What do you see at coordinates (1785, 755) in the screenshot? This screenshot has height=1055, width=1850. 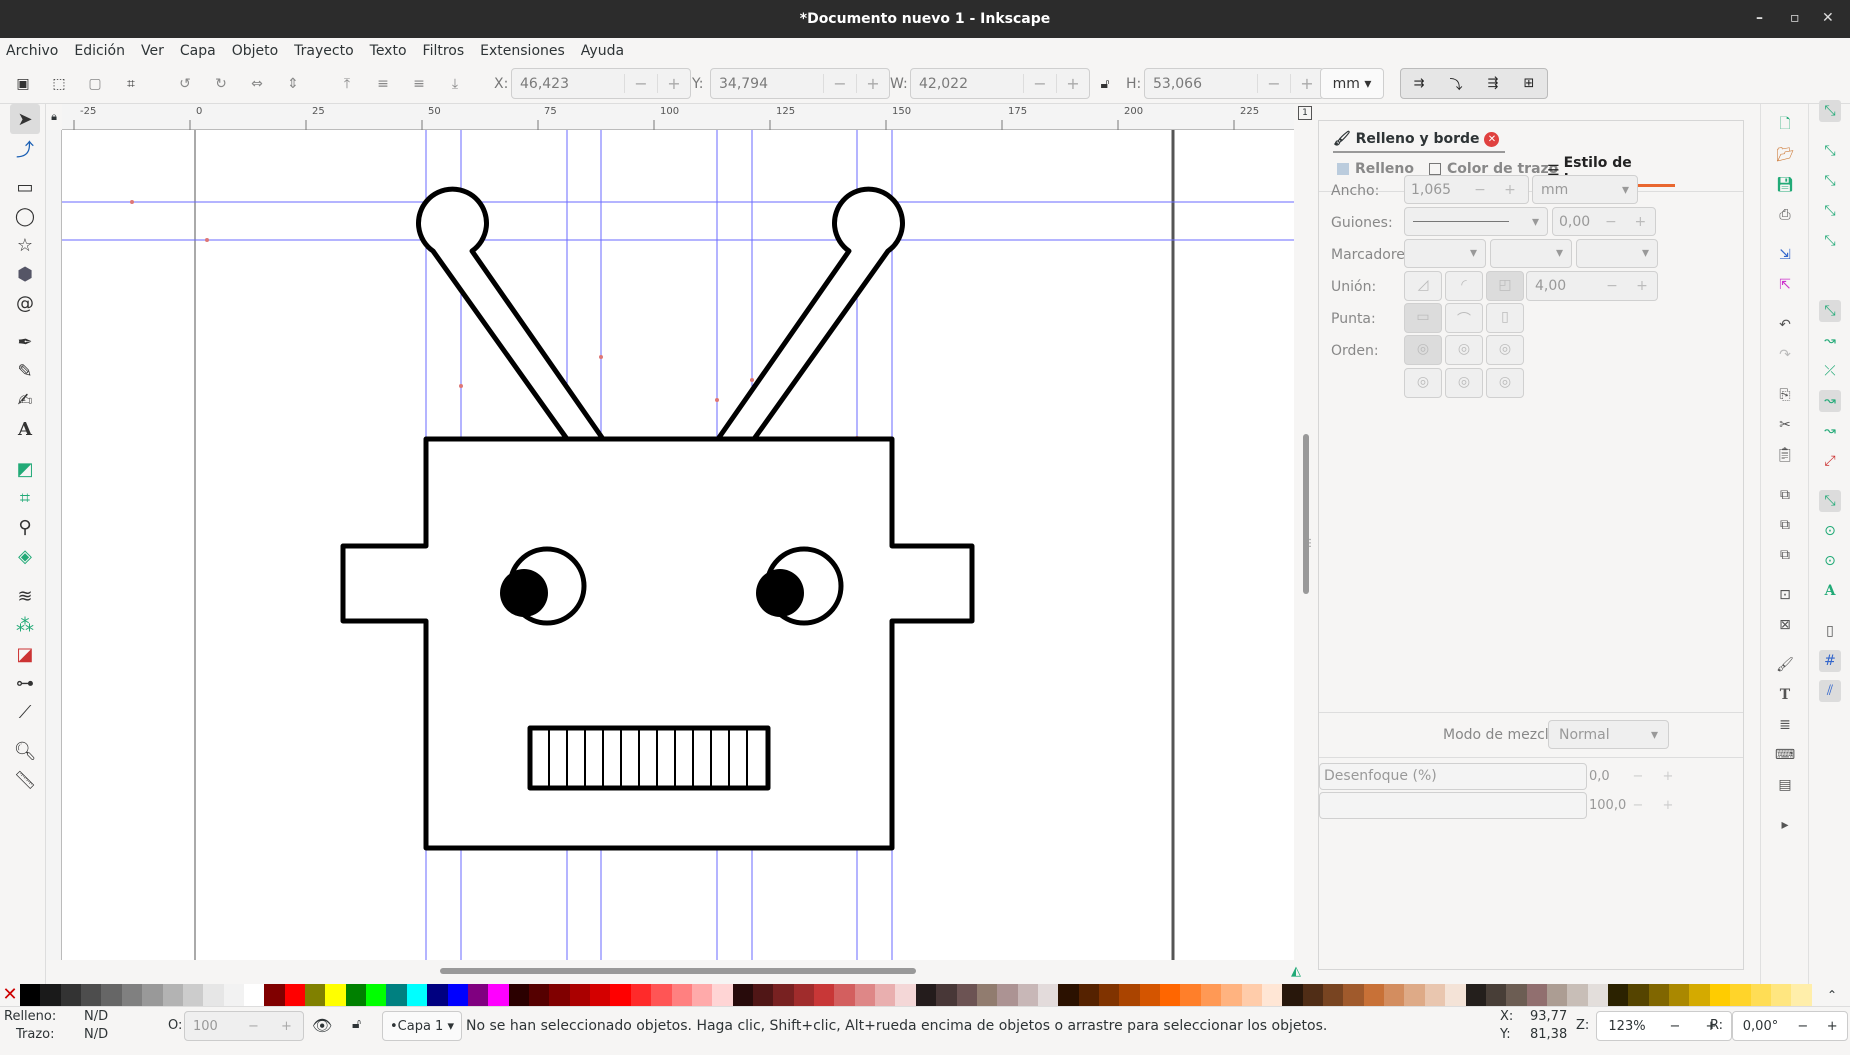 I see `xml-editor-icon: ⌨` at bounding box center [1785, 755].